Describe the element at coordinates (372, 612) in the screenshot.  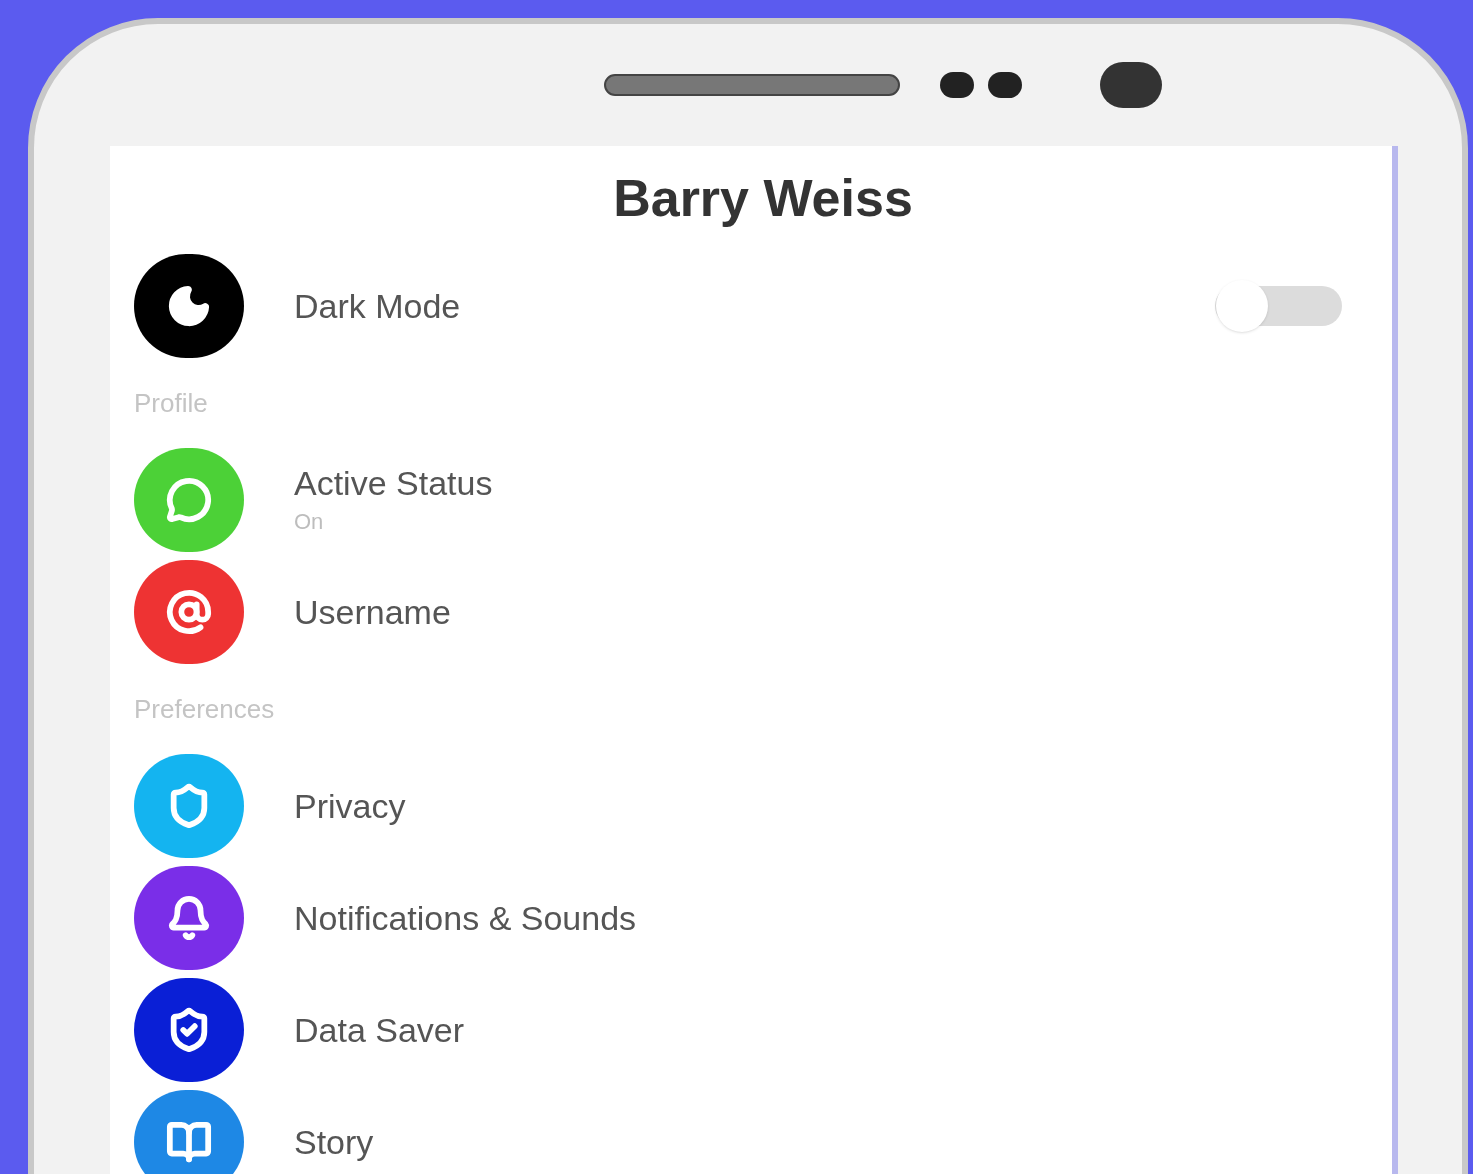
I see `setting-label: Username` at that location.